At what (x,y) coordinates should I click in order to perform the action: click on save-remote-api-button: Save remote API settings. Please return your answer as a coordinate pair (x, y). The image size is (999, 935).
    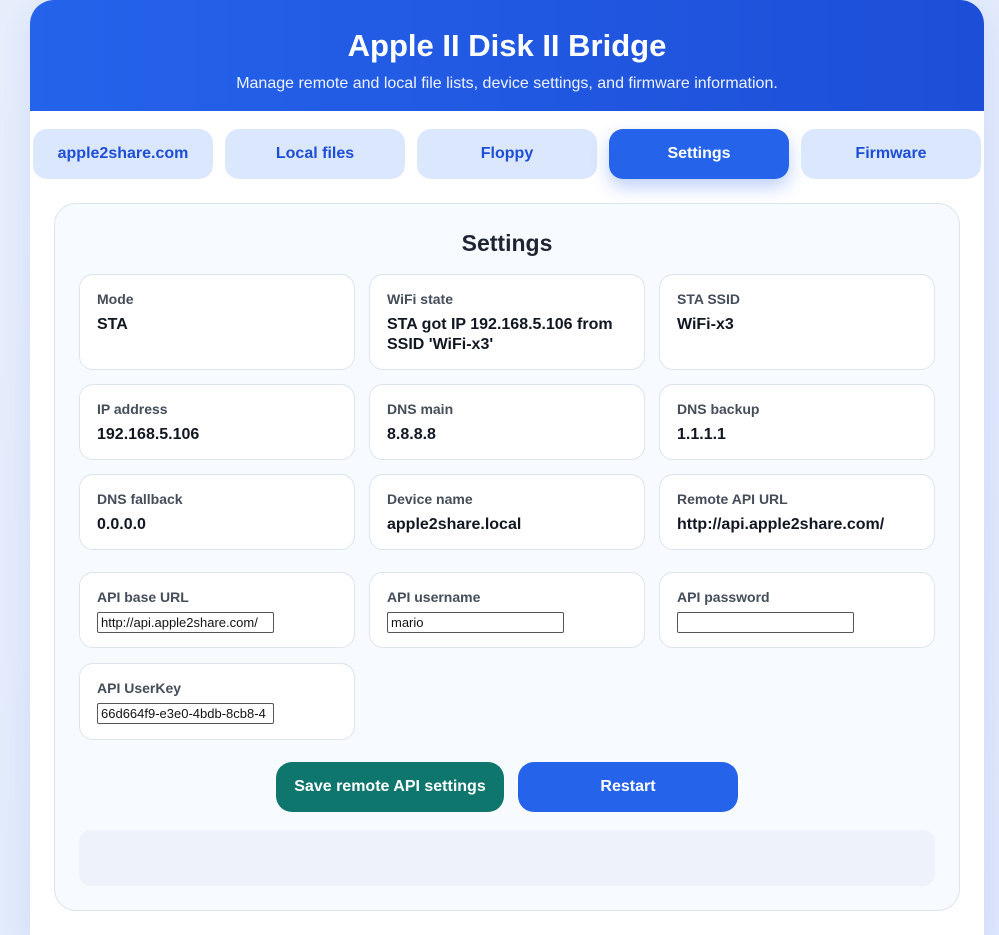
    Looking at the image, I should click on (390, 787).